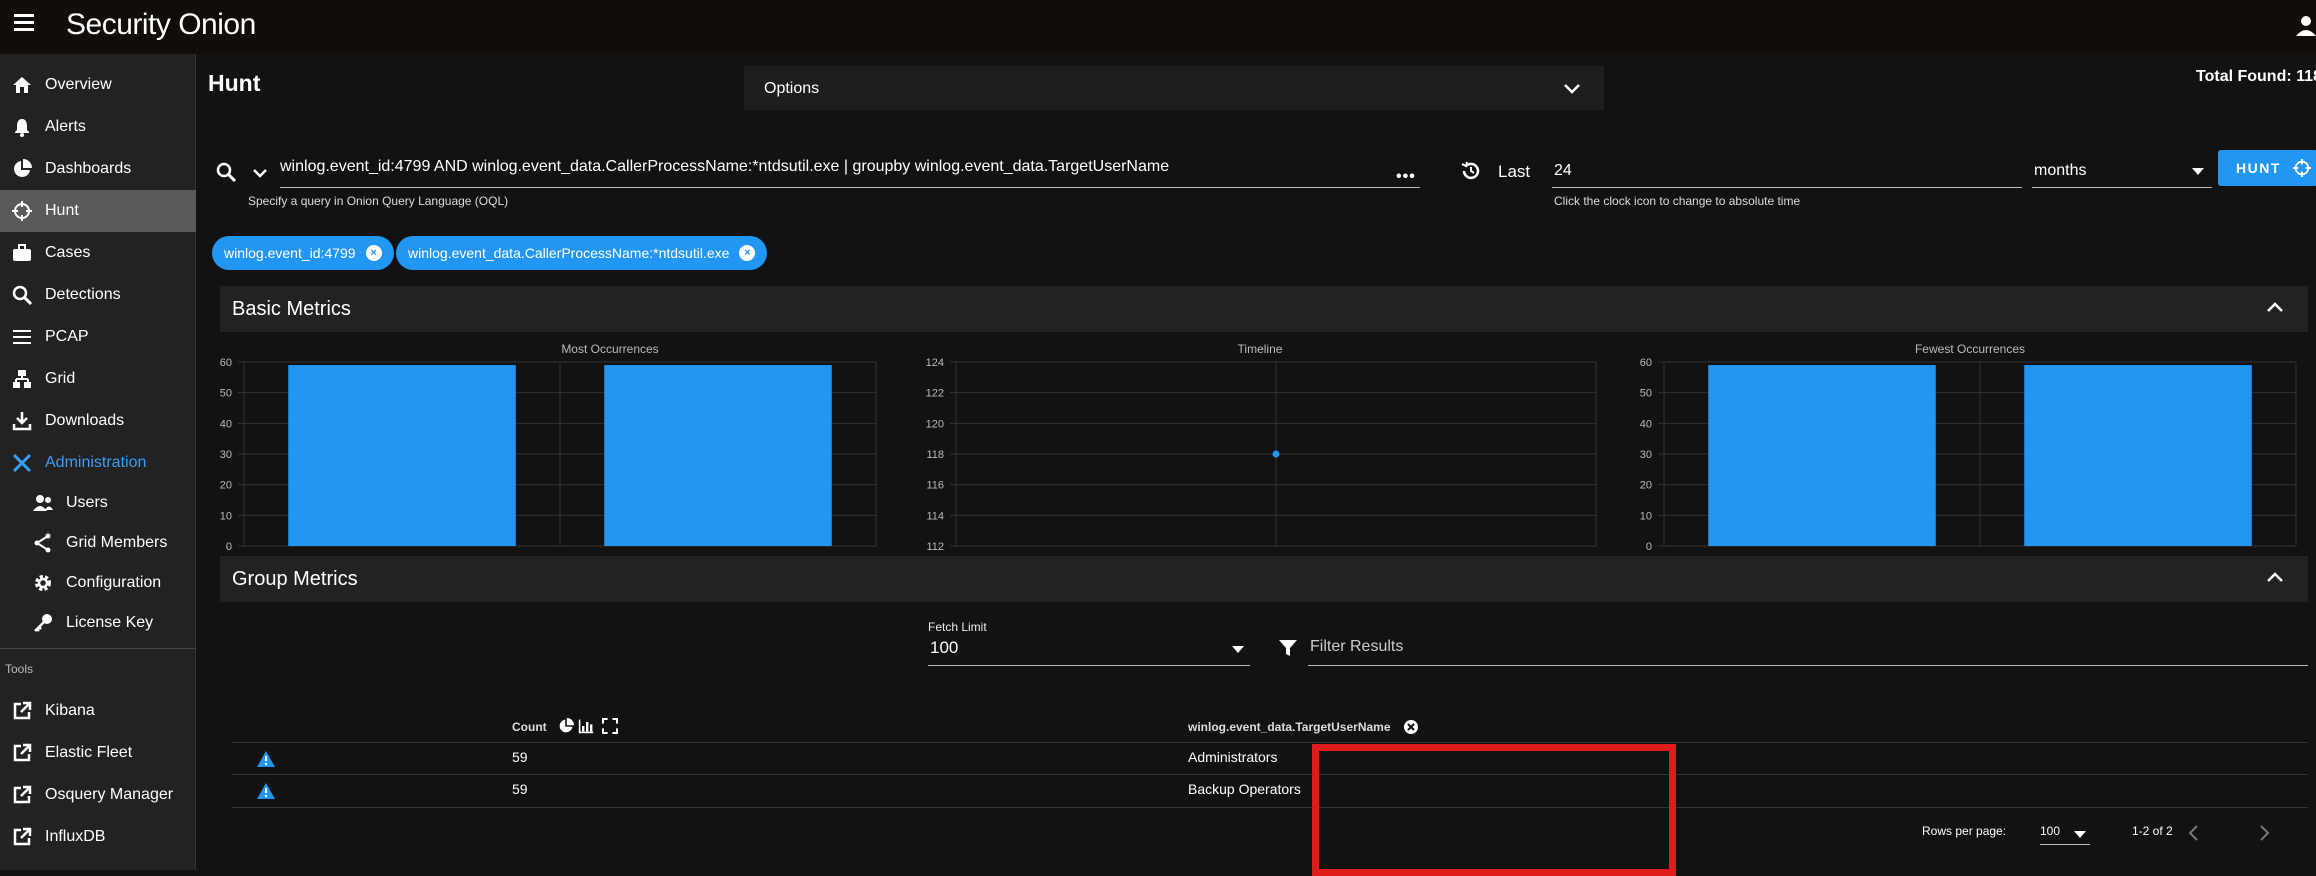 The width and height of the screenshot is (2316, 876). I want to click on sidebar-item-administration: Administration, so click(98, 463).